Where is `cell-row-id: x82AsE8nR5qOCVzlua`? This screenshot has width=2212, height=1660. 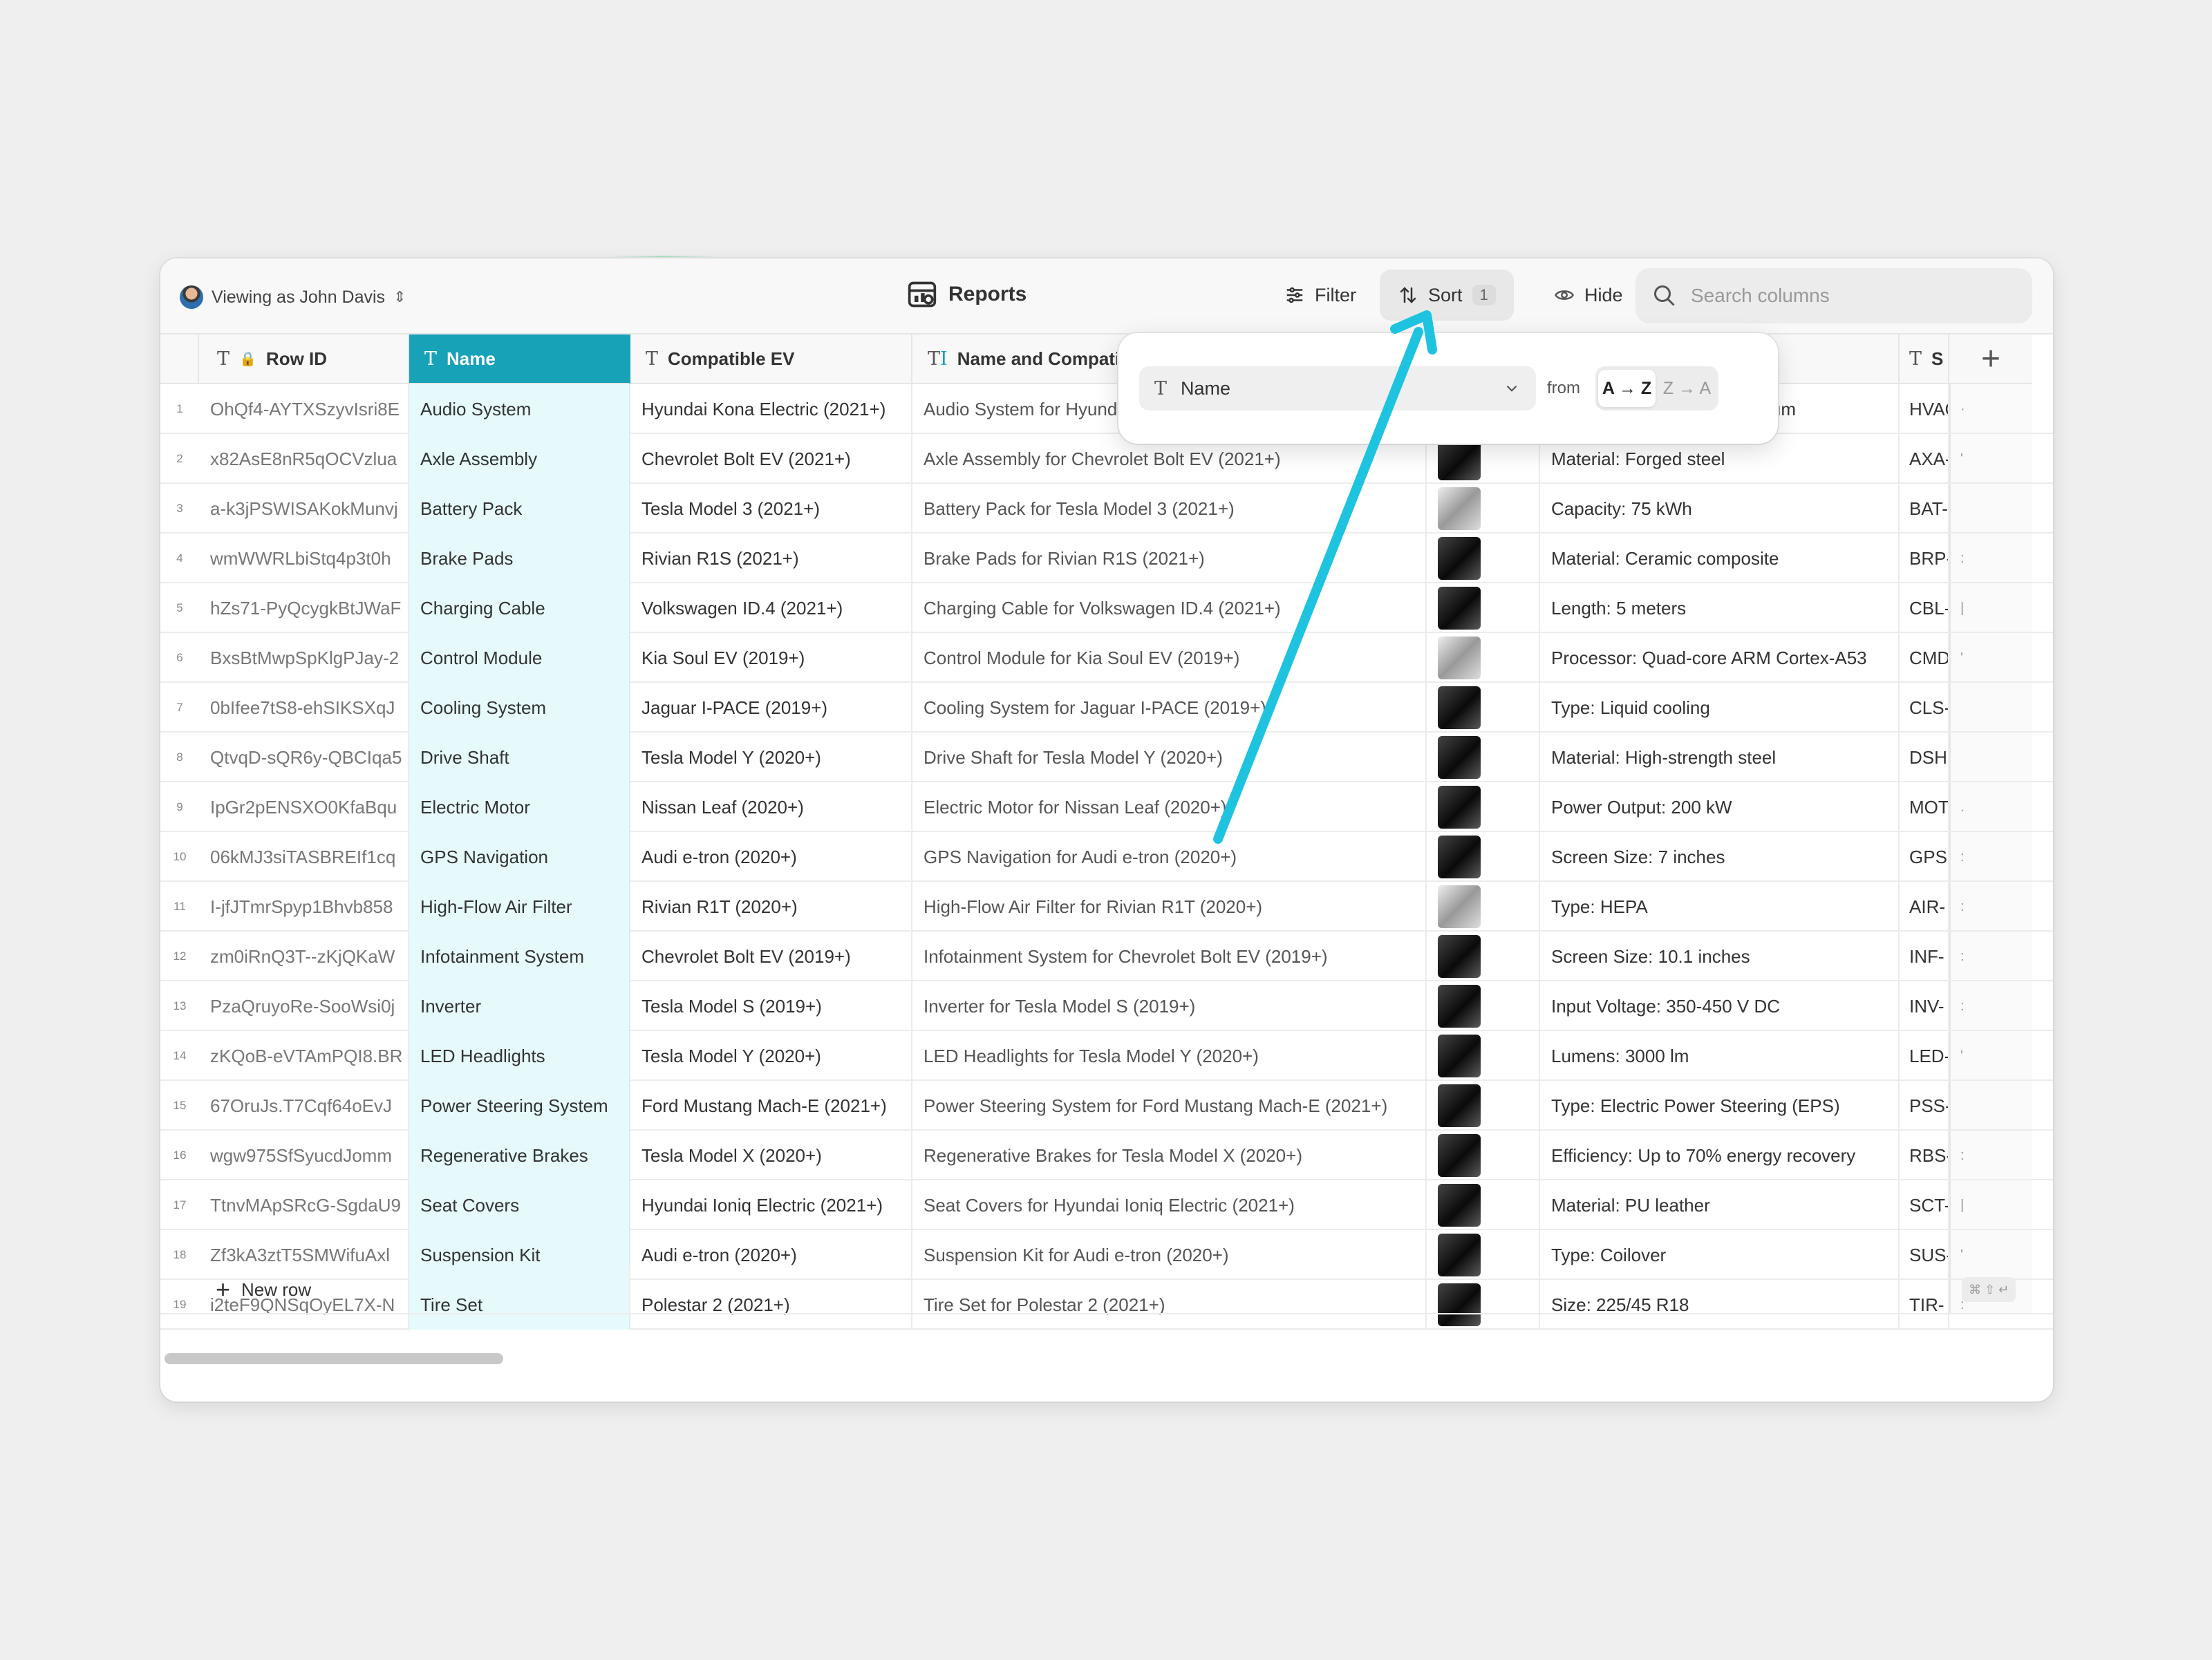
cell-row-id: x82AsE8nR5qOCVzlua is located at coordinates (304, 459).